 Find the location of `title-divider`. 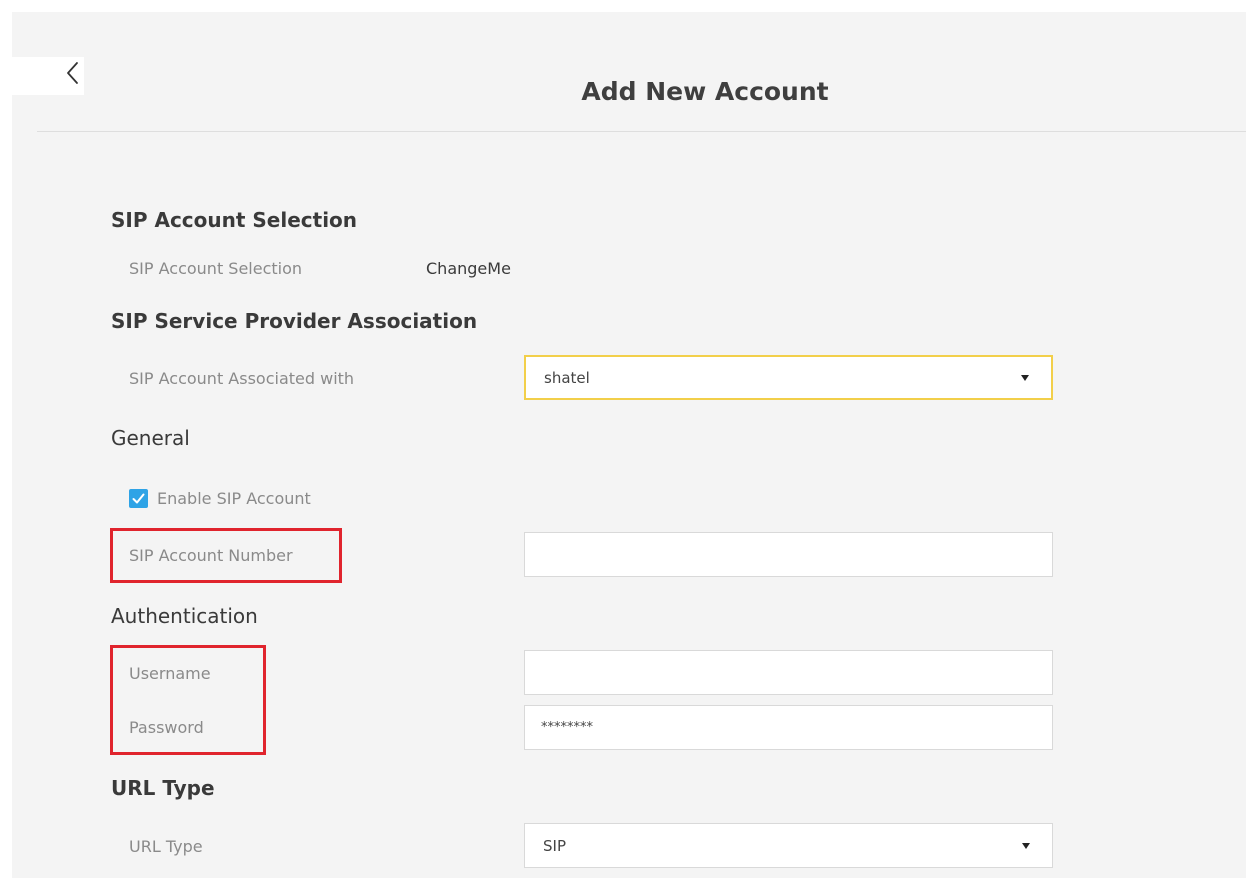

title-divider is located at coordinates (641, 131).